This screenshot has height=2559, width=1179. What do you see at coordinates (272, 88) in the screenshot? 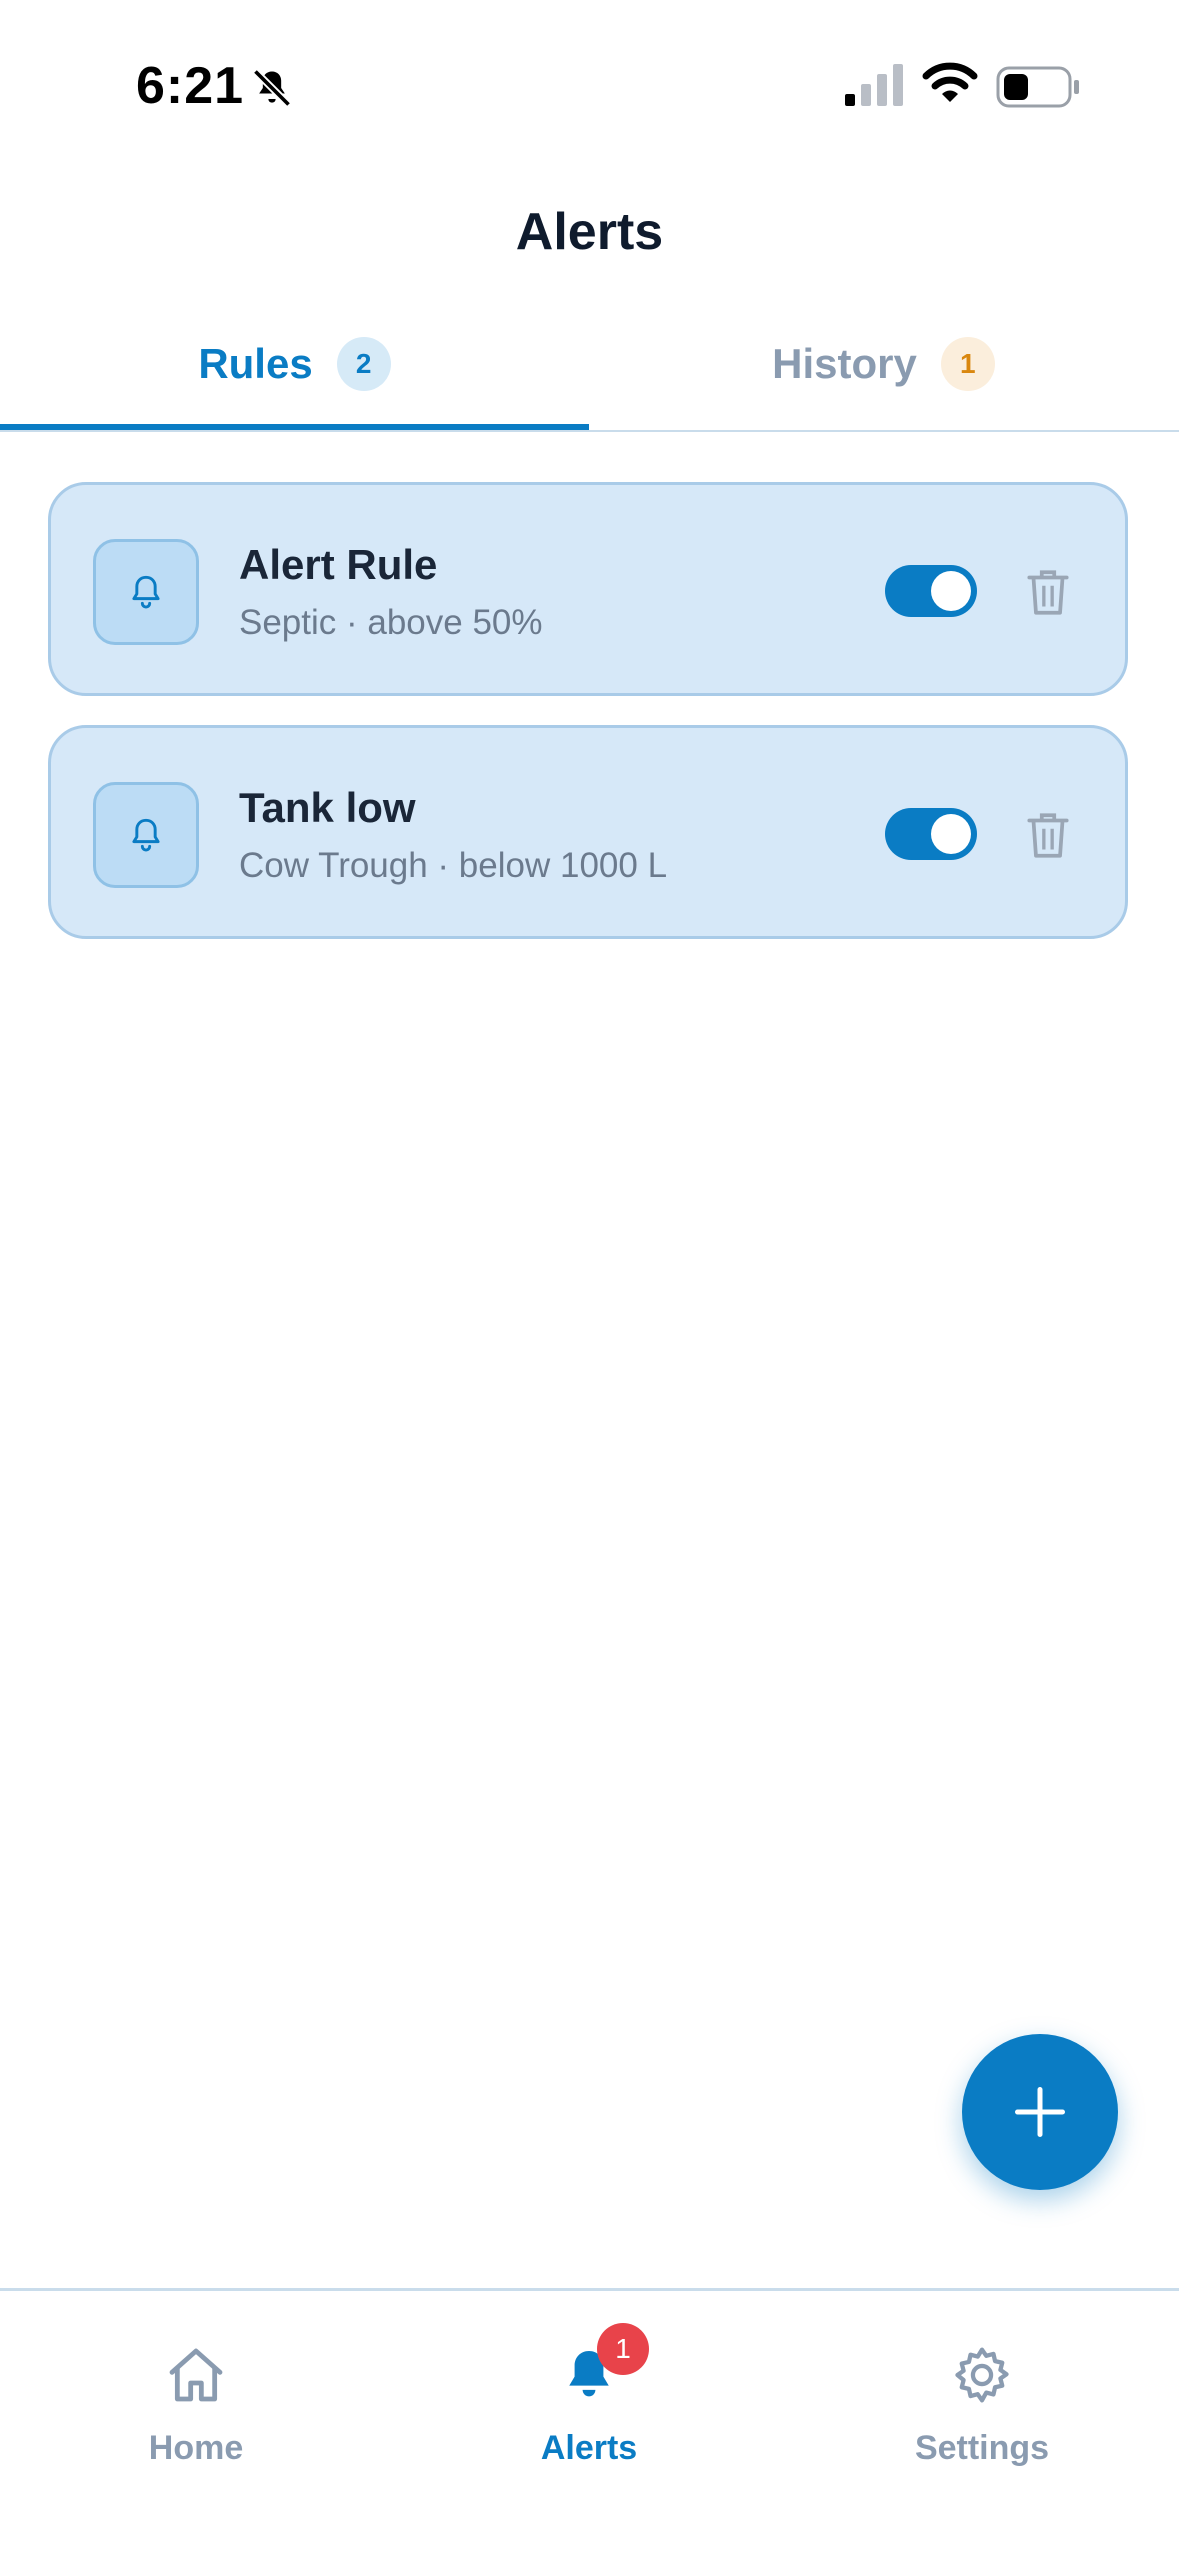
I see `bell-slash-icon` at bounding box center [272, 88].